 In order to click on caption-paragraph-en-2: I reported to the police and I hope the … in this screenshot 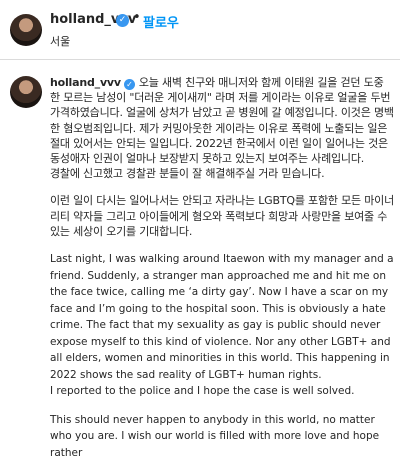, I will do `click(202, 391)`.